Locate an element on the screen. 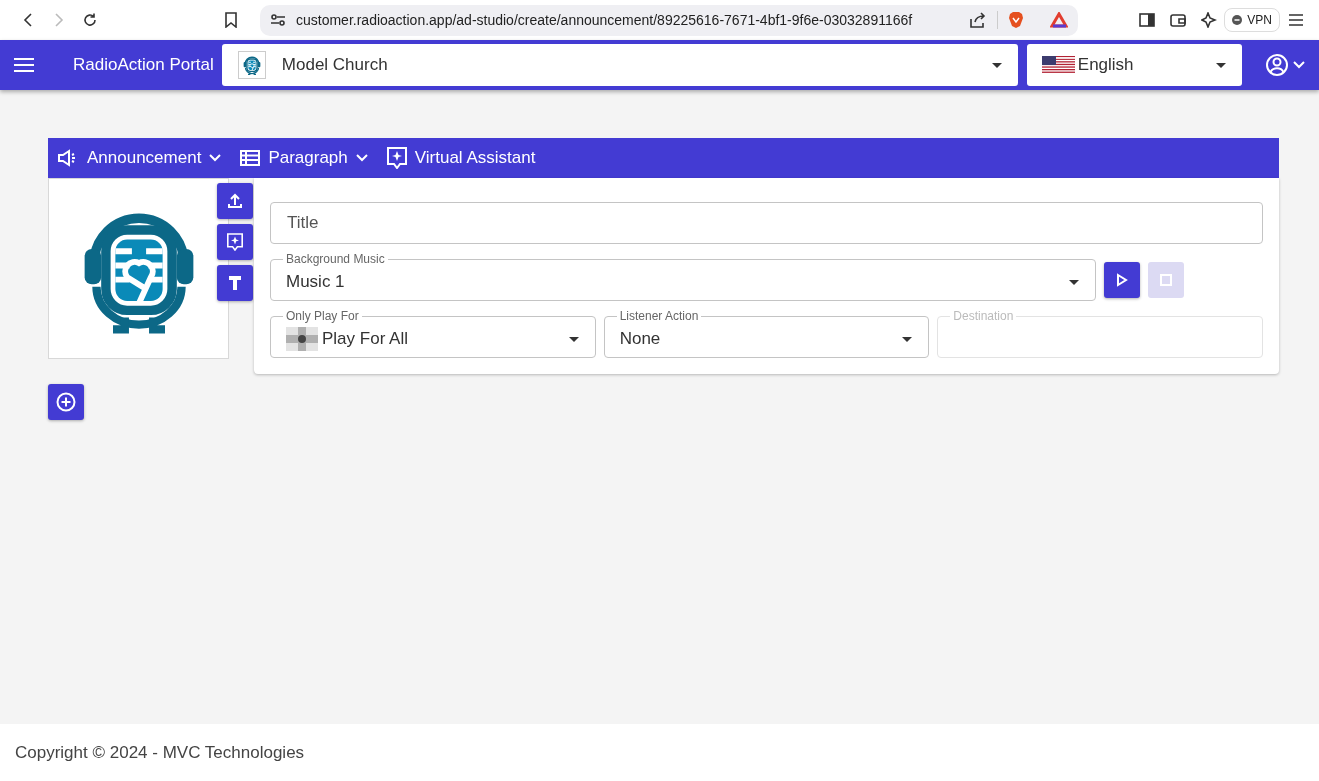 This screenshot has width=1319, height=781. toolbar-menu: Paragraph is located at coordinates (304, 158).